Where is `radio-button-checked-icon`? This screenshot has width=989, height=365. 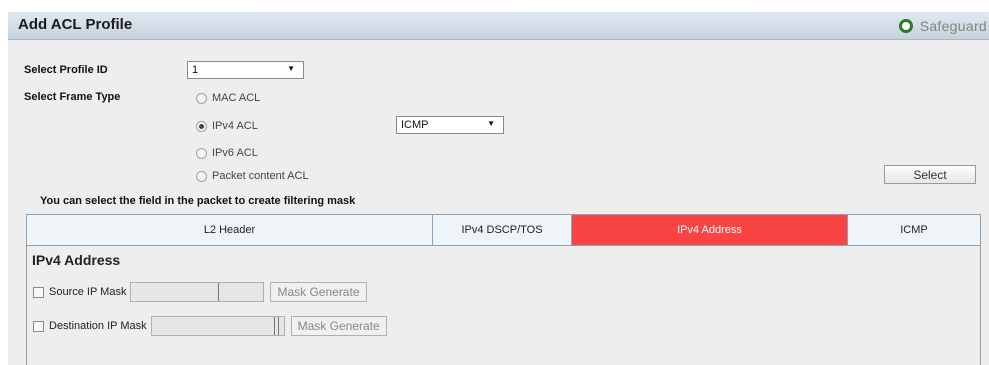 radio-button-checked-icon is located at coordinates (201, 126).